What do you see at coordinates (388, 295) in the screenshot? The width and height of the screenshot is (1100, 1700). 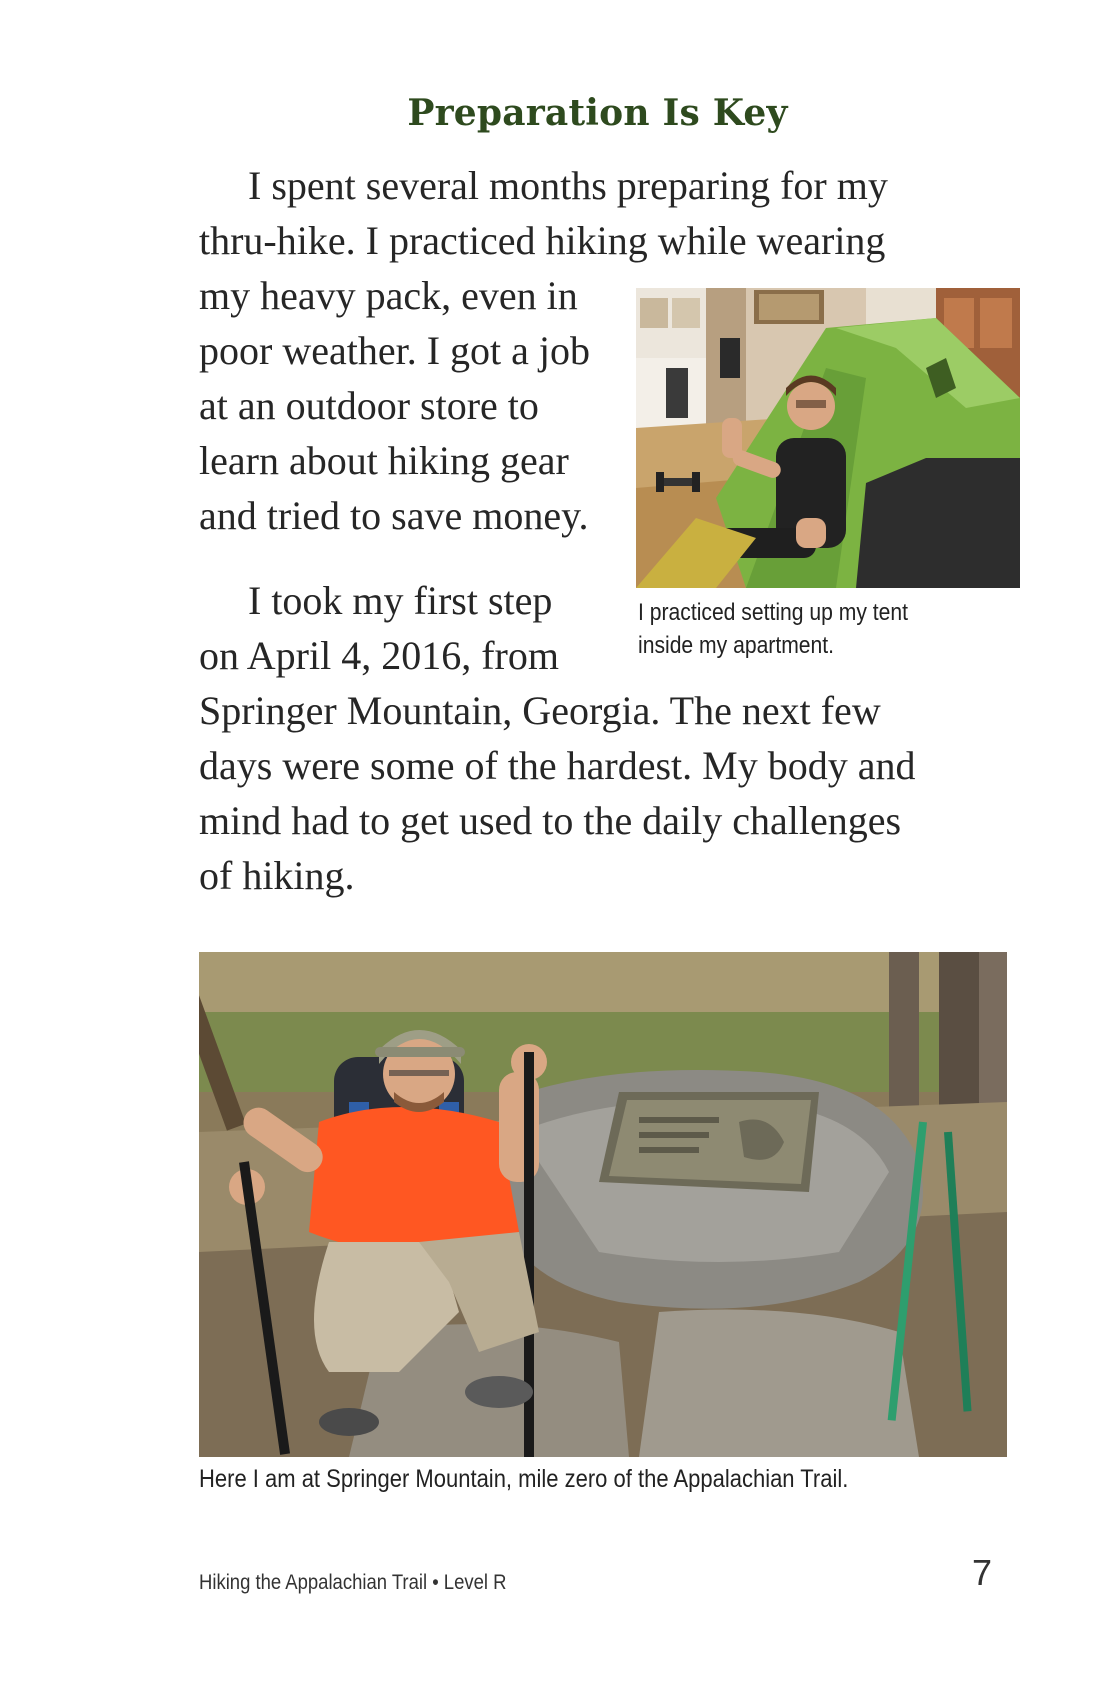 I see `paragraph-line: my heavy pack, even in` at bounding box center [388, 295].